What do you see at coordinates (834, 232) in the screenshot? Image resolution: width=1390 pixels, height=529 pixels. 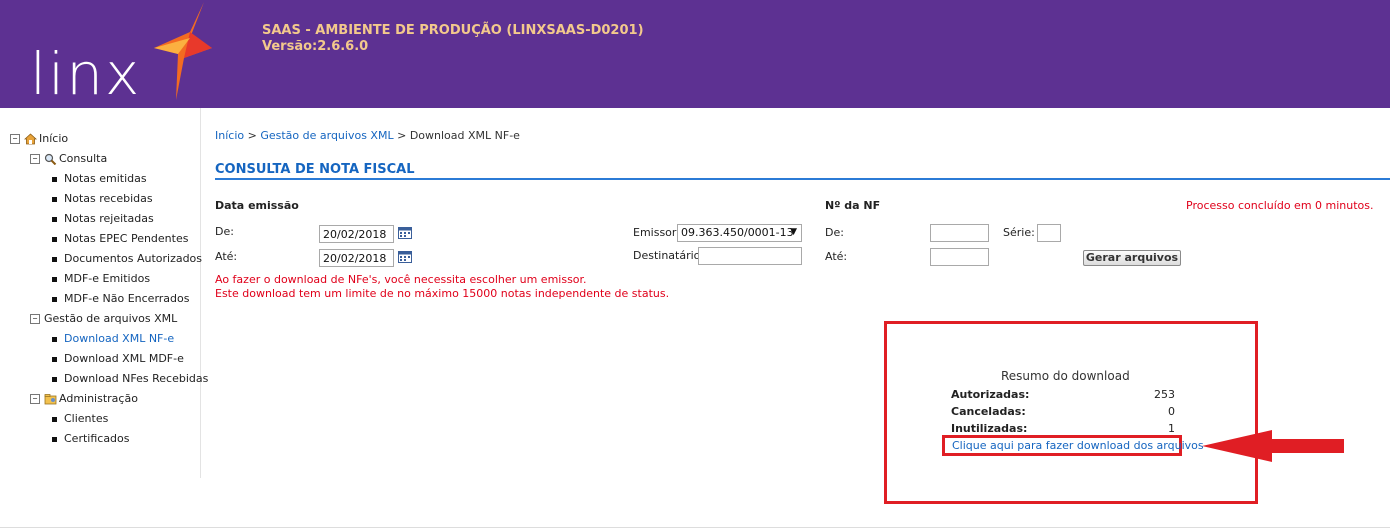 I see `nf-from-label: De:` at bounding box center [834, 232].